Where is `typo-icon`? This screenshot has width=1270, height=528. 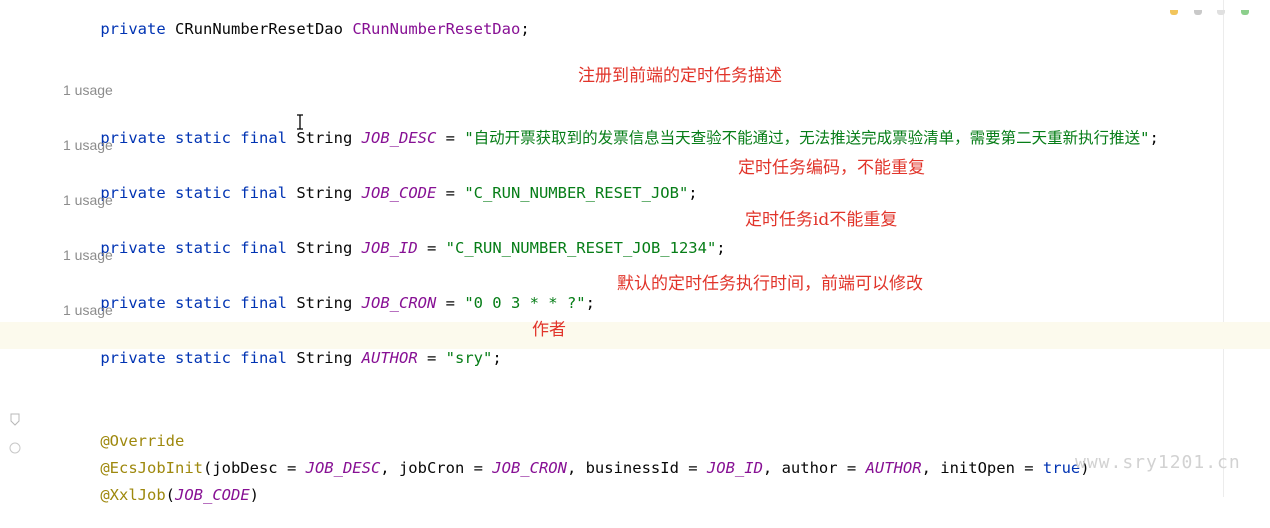 typo-icon is located at coordinates (1221, 12).